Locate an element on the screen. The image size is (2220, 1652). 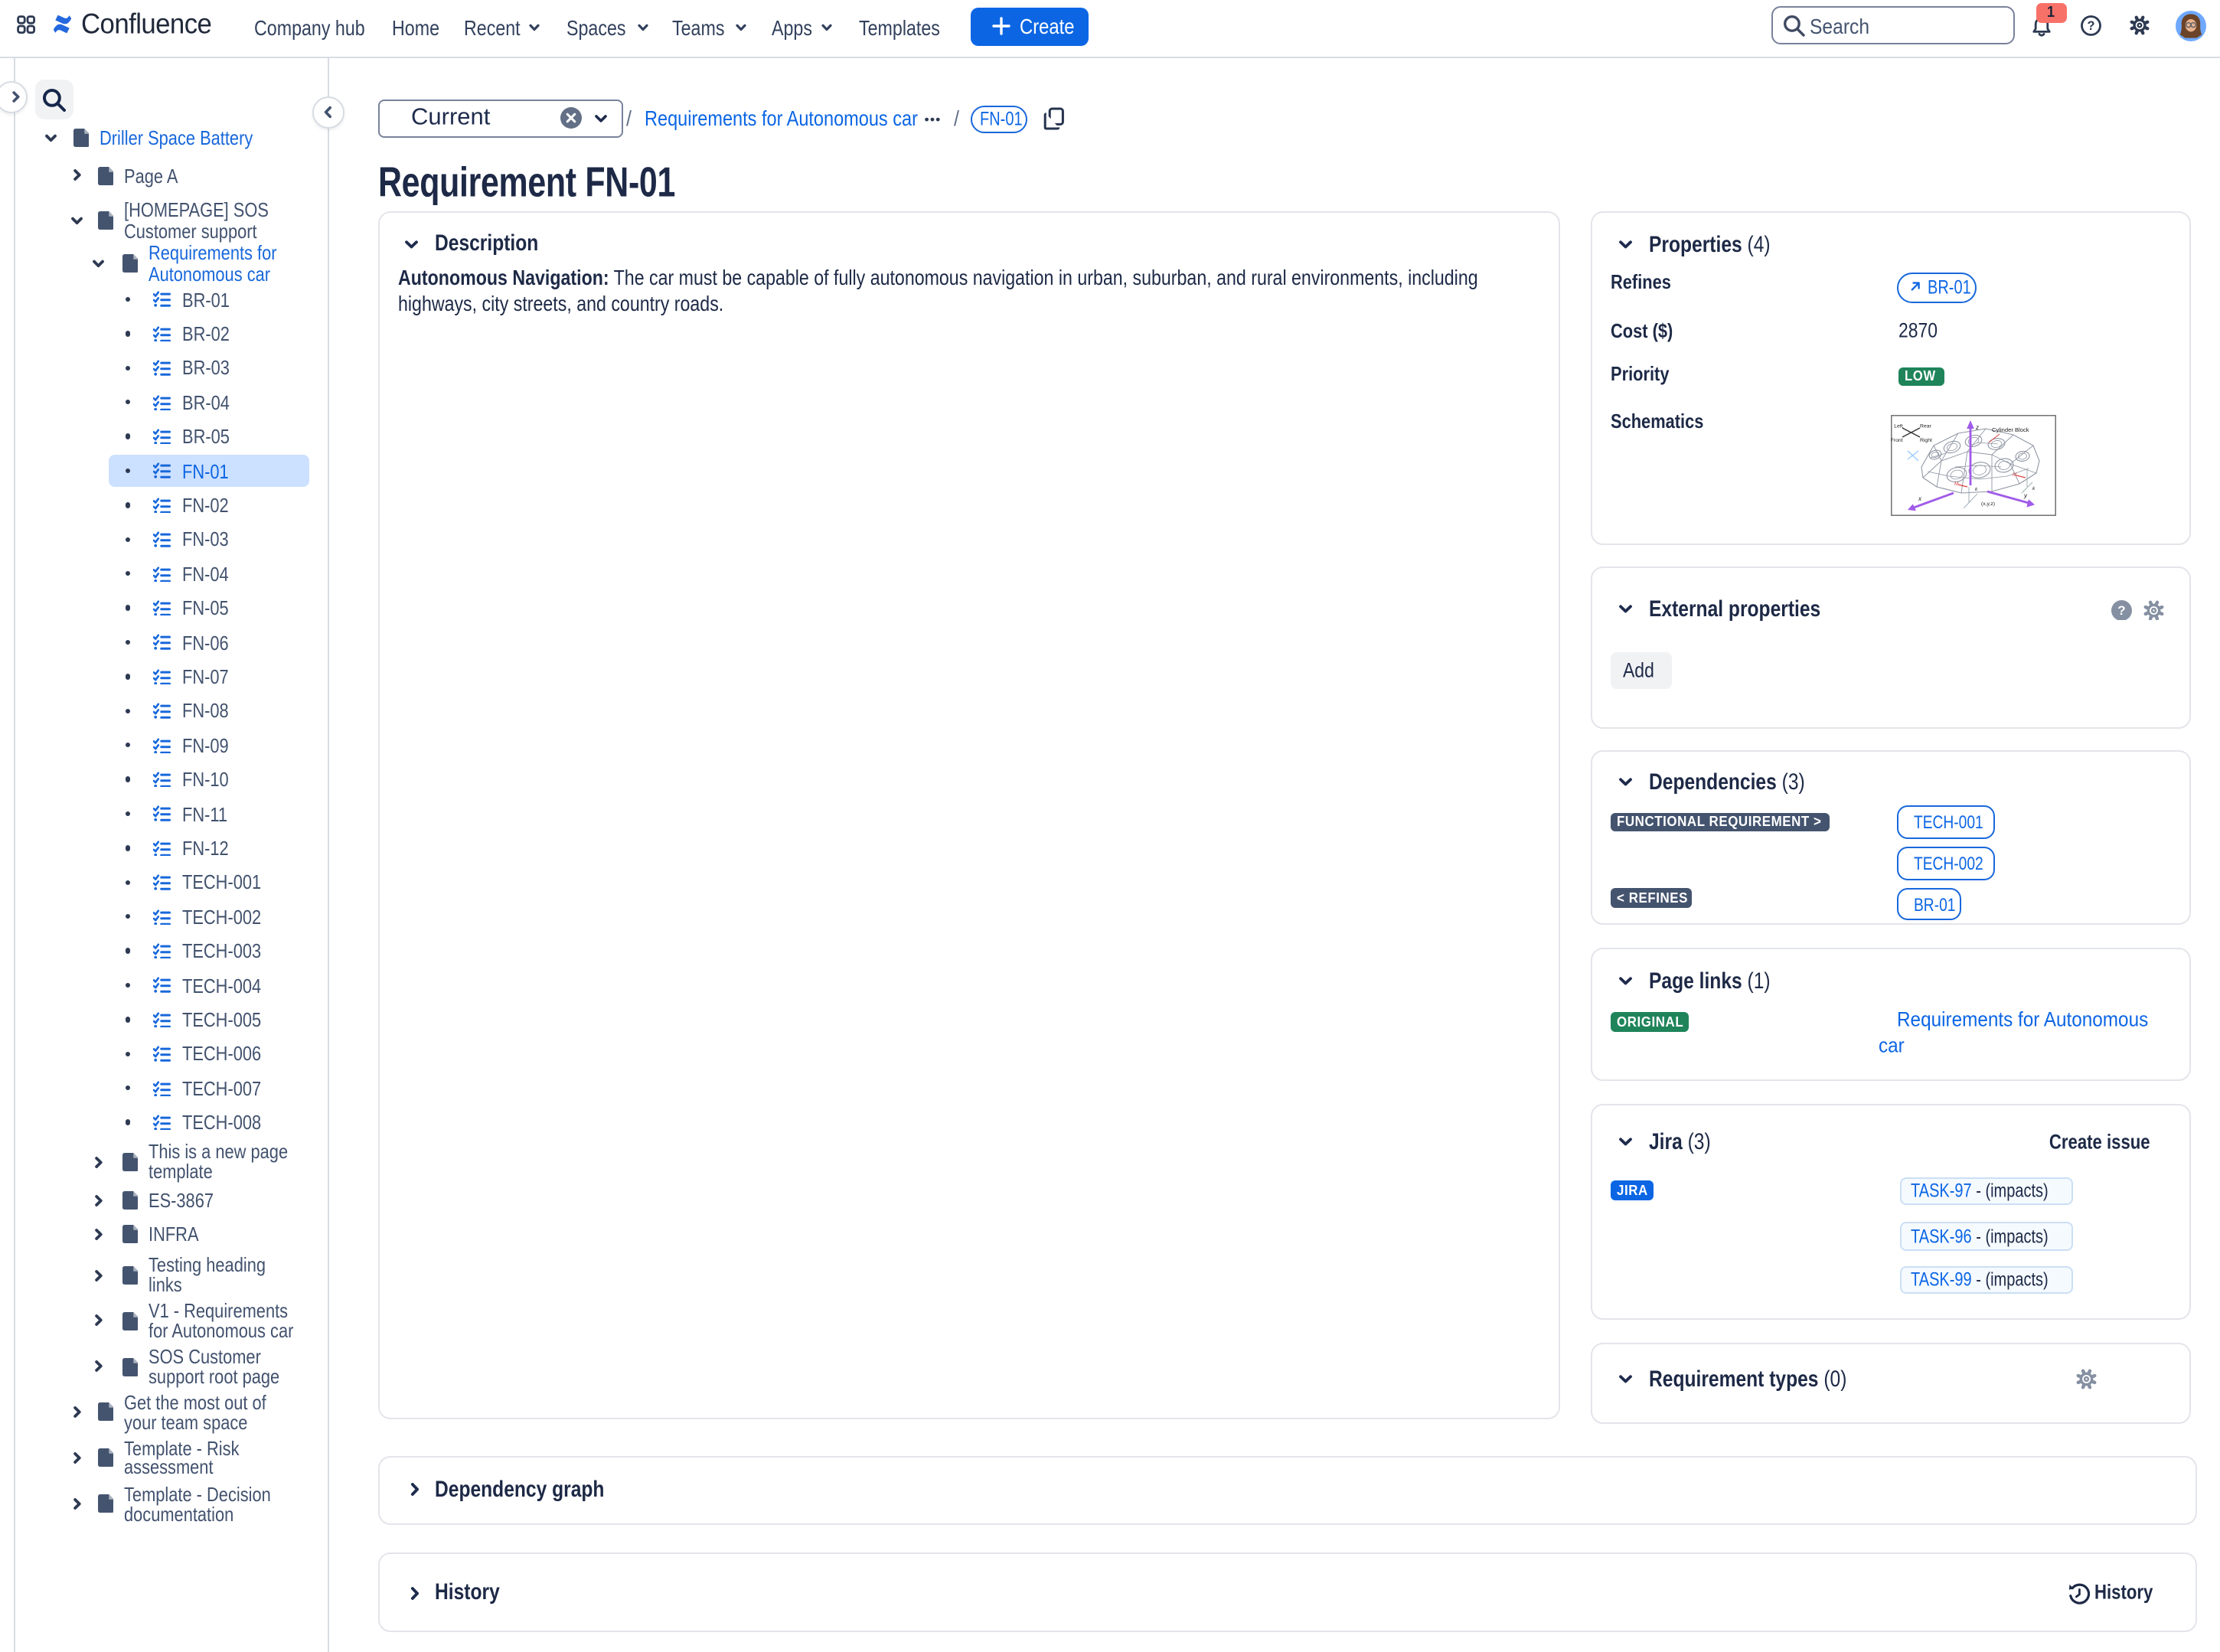
svg-text: (x,y,z) is located at coordinates (1987, 503).